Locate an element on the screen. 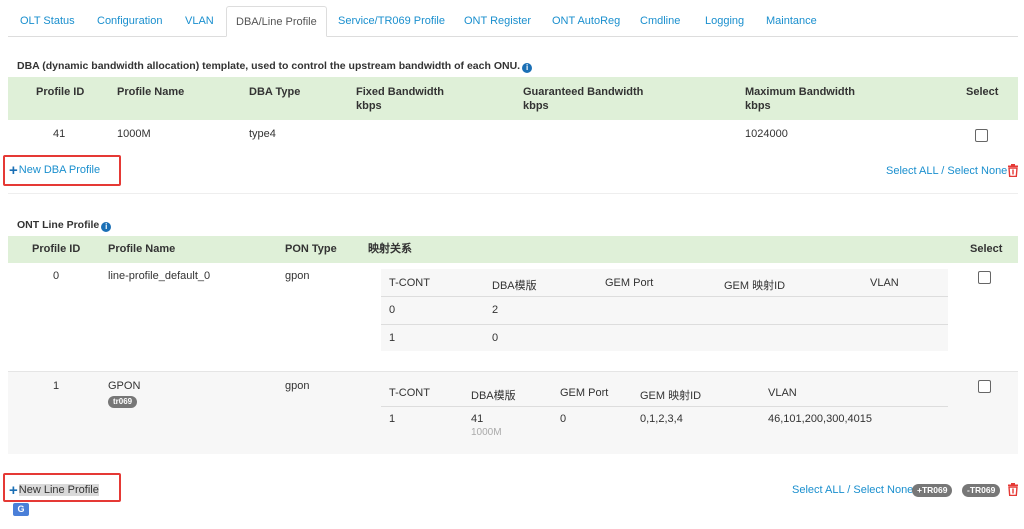  fixed-bw-unit: kbps is located at coordinates (369, 106).